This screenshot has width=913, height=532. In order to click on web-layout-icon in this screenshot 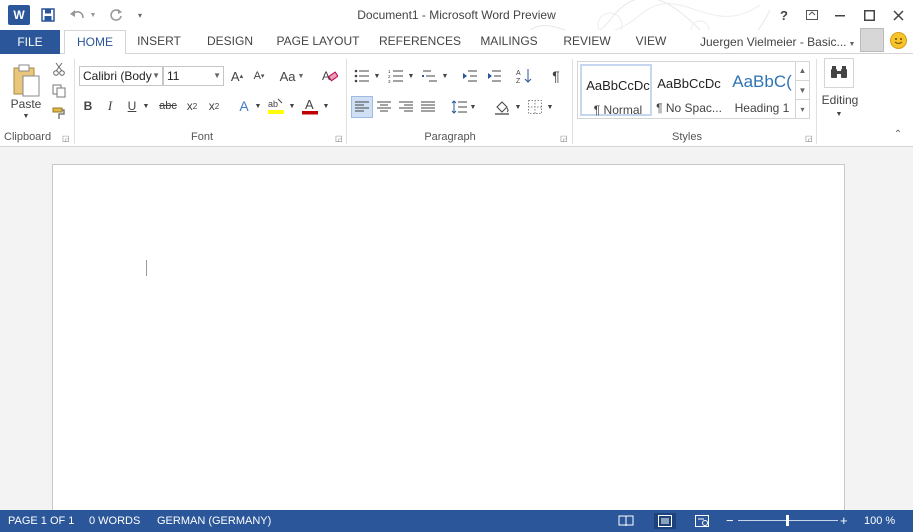, I will do `click(702, 521)`.